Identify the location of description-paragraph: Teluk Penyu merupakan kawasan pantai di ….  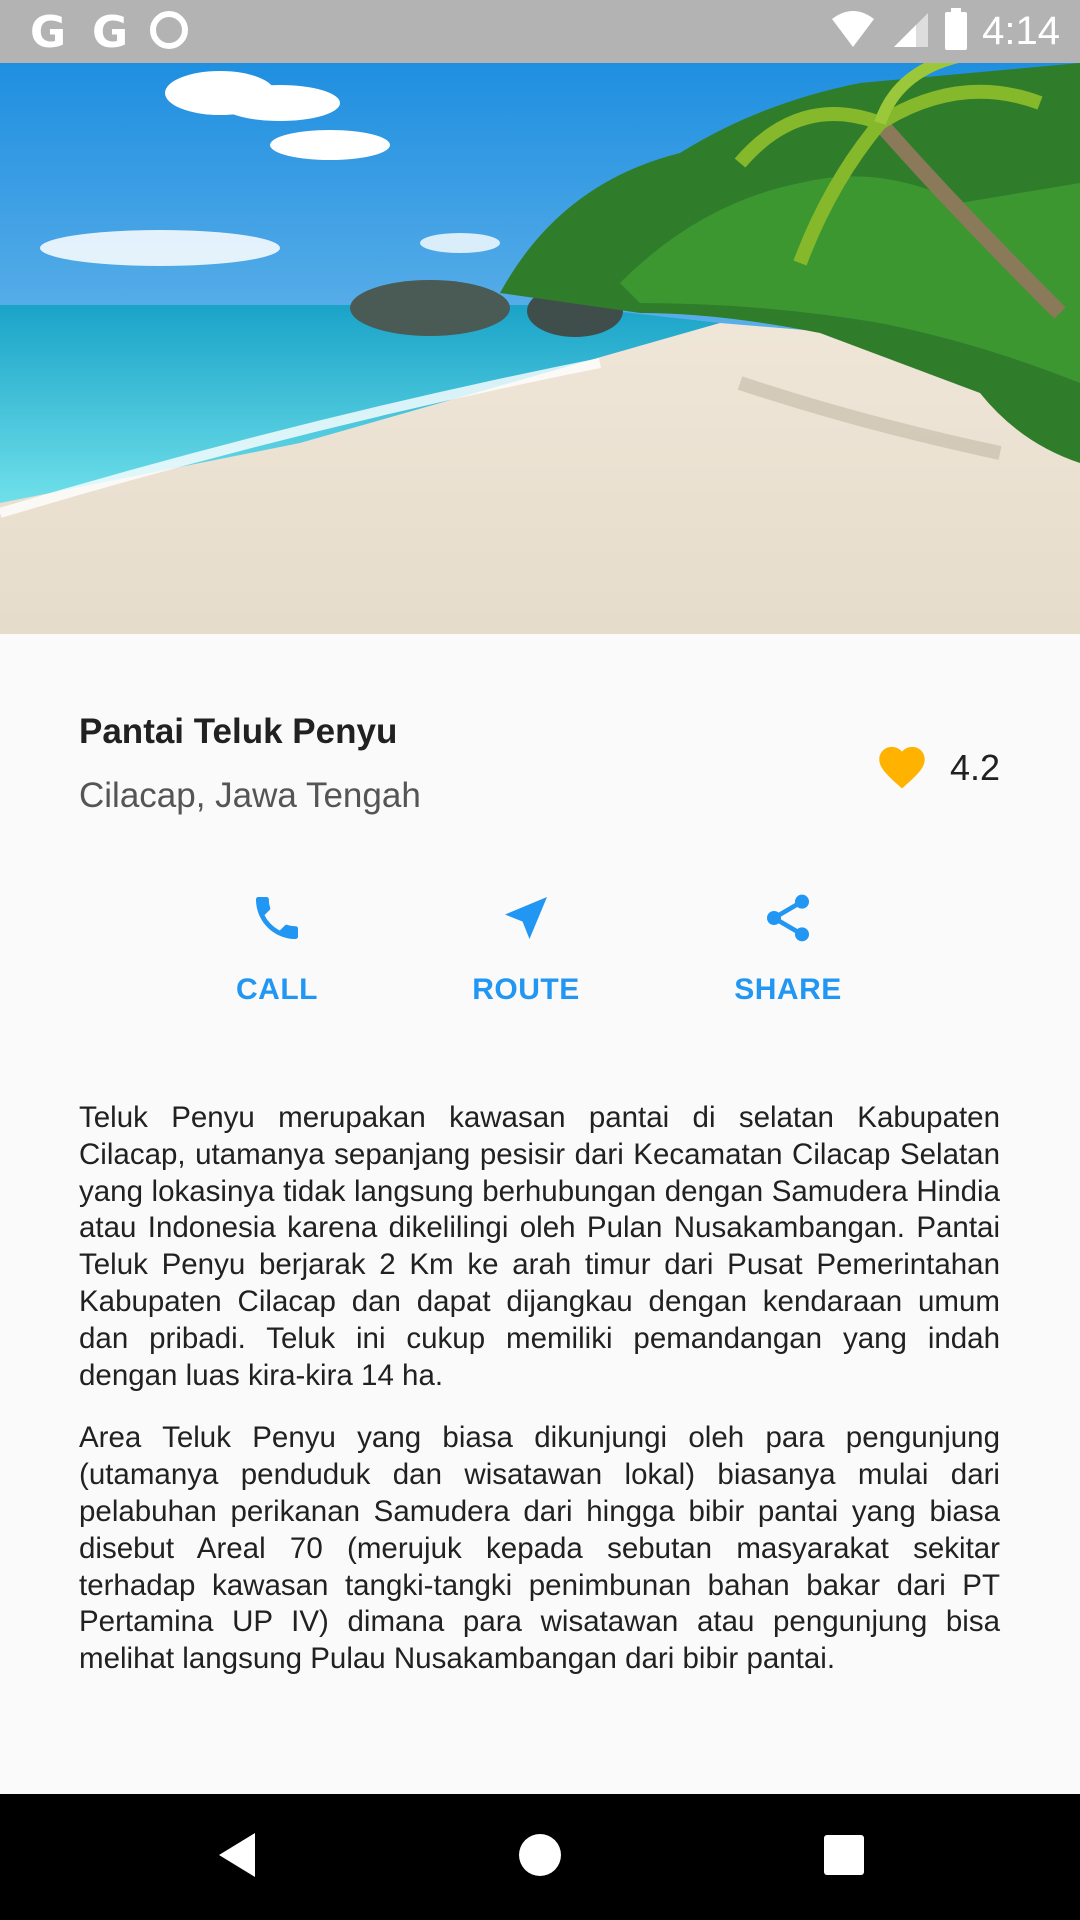
(539, 1246).